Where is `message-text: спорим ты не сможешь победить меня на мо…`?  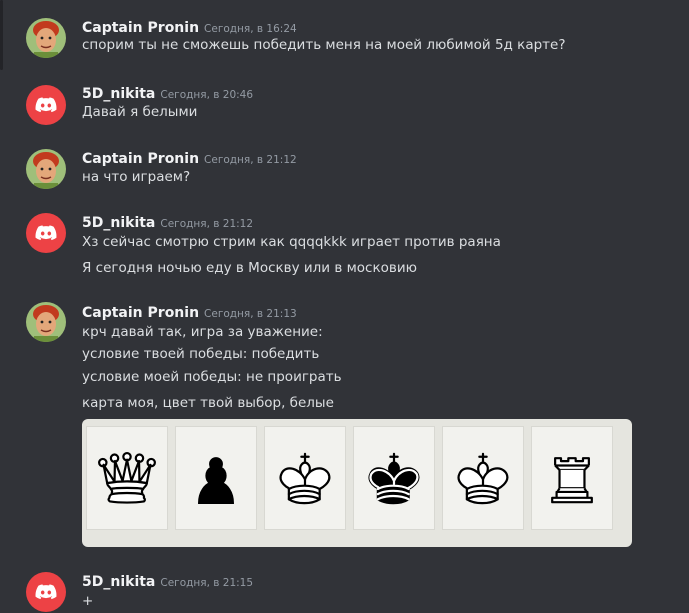 message-text: спорим ты не сможешь победить меня на мо… is located at coordinates (324, 45).